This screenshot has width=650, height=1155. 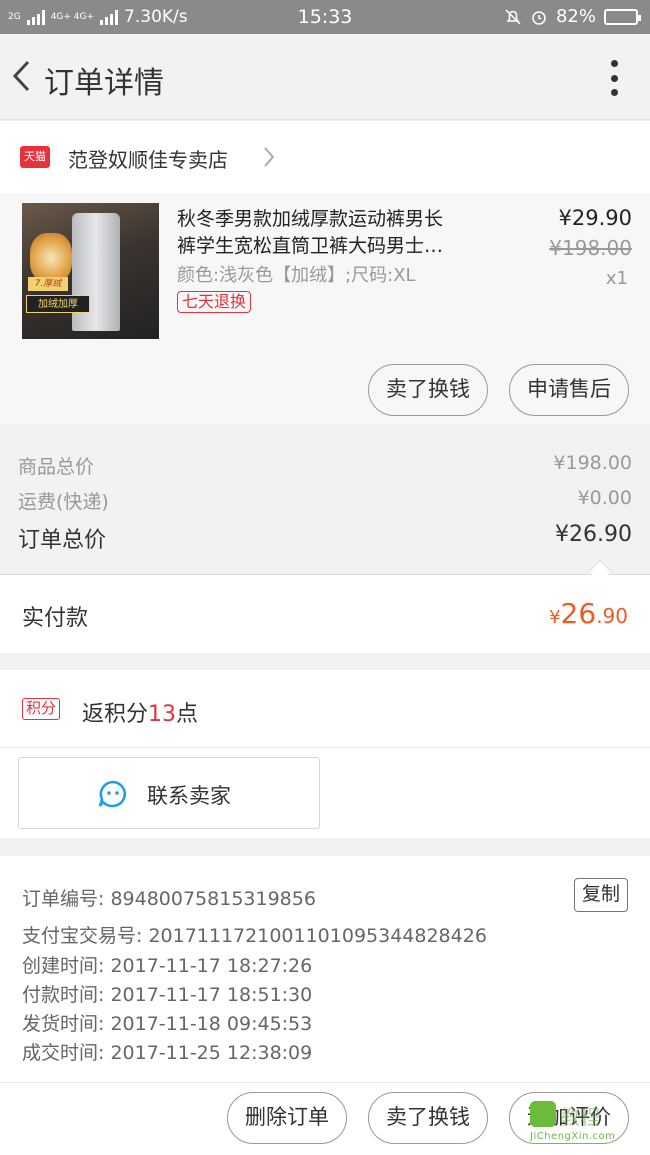 What do you see at coordinates (58, 304) in the screenshot?
I see `thumb-badge: 加绒加厚` at bounding box center [58, 304].